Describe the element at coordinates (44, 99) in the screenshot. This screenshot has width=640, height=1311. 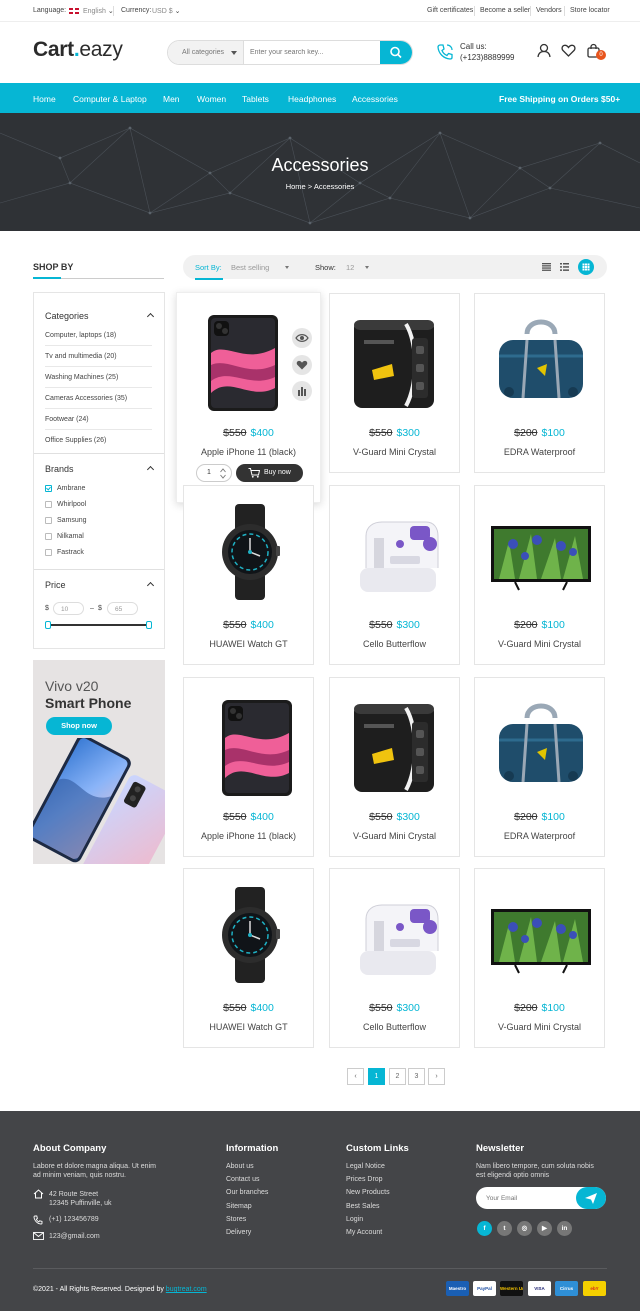
I see `nav-home: Home` at that location.